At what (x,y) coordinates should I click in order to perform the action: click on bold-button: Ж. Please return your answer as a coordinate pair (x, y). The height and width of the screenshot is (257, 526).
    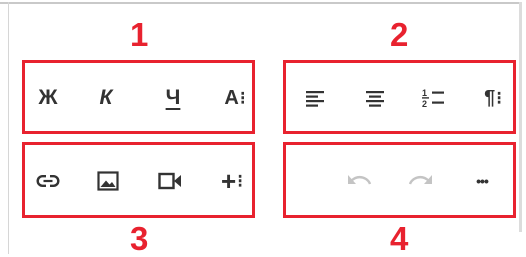
    Looking at the image, I should click on (48, 98).